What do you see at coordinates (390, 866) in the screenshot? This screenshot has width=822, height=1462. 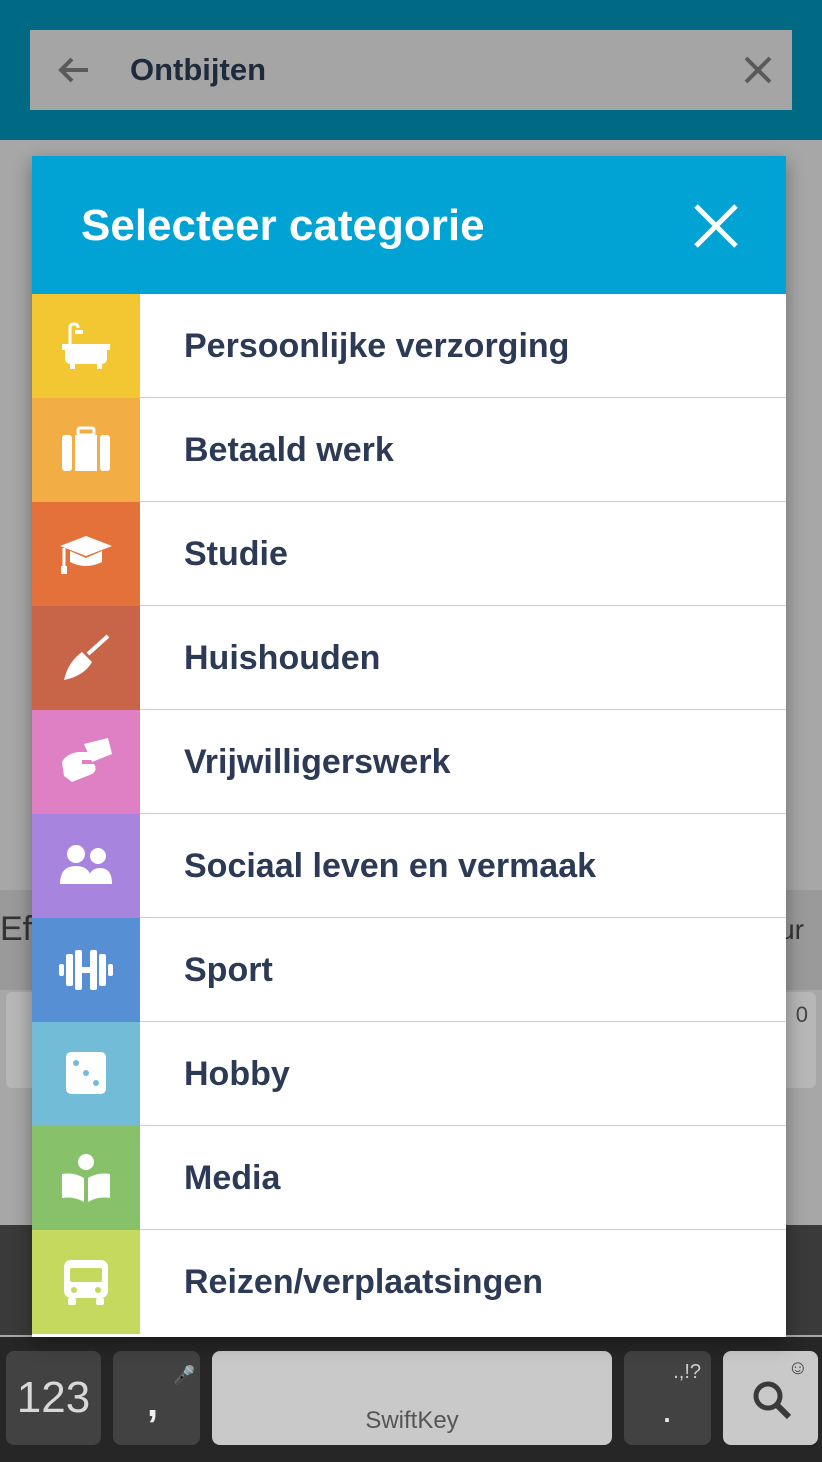 I see `category-label: Sociaal leven en vermaak` at bounding box center [390, 866].